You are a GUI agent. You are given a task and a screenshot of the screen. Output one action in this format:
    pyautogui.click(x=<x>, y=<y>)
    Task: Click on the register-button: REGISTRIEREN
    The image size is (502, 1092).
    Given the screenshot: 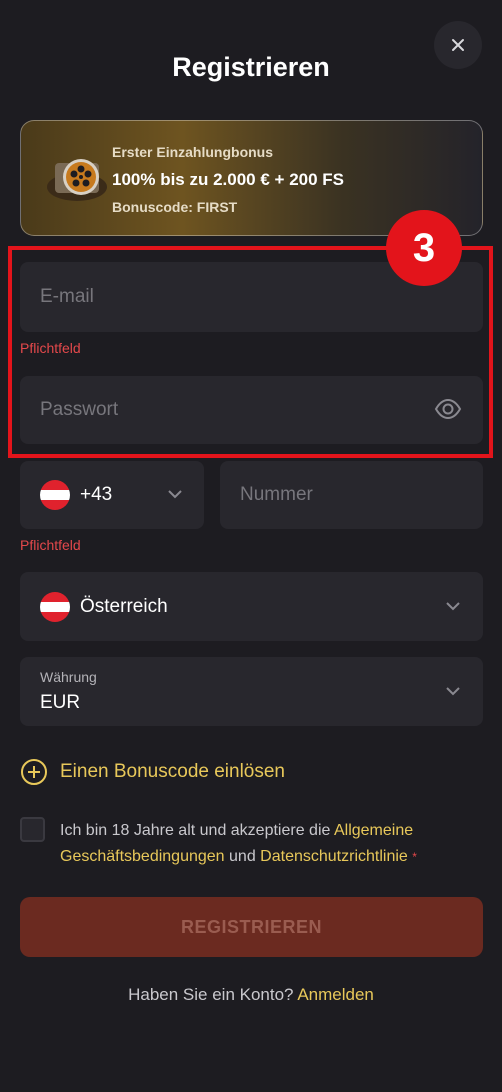 What is the action you would take?
    pyautogui.click(x=251, y=927)
    